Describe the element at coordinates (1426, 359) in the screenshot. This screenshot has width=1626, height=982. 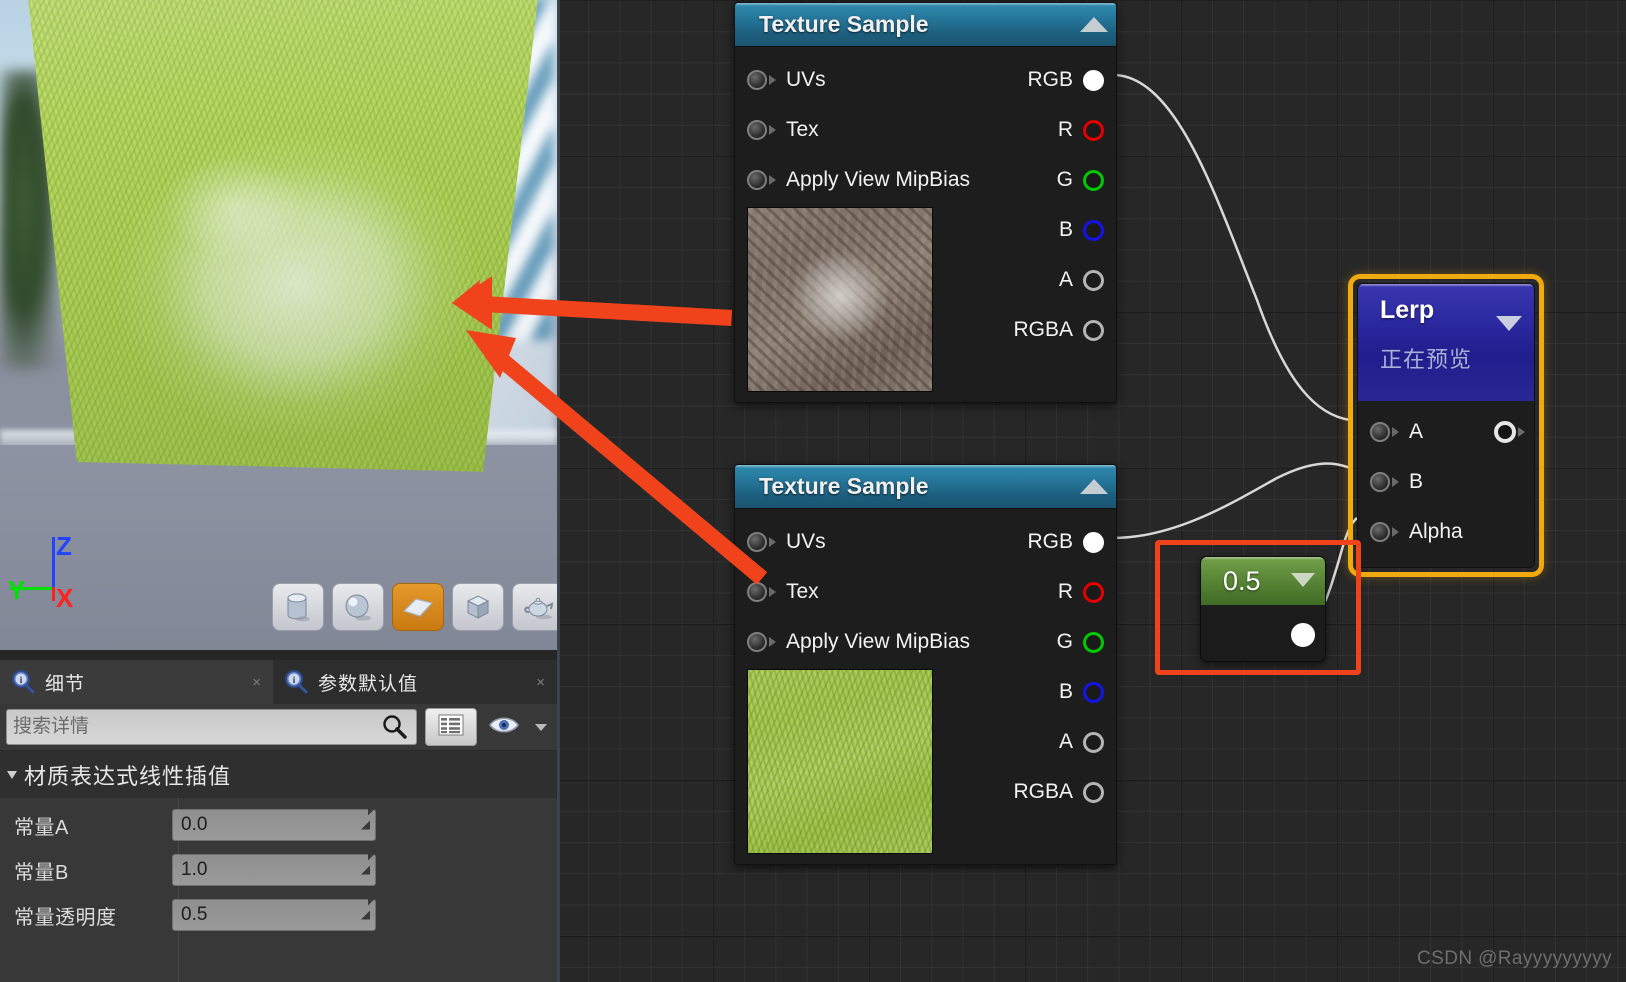
I see `node-lerp-preview-status: 正在预览` at that location.